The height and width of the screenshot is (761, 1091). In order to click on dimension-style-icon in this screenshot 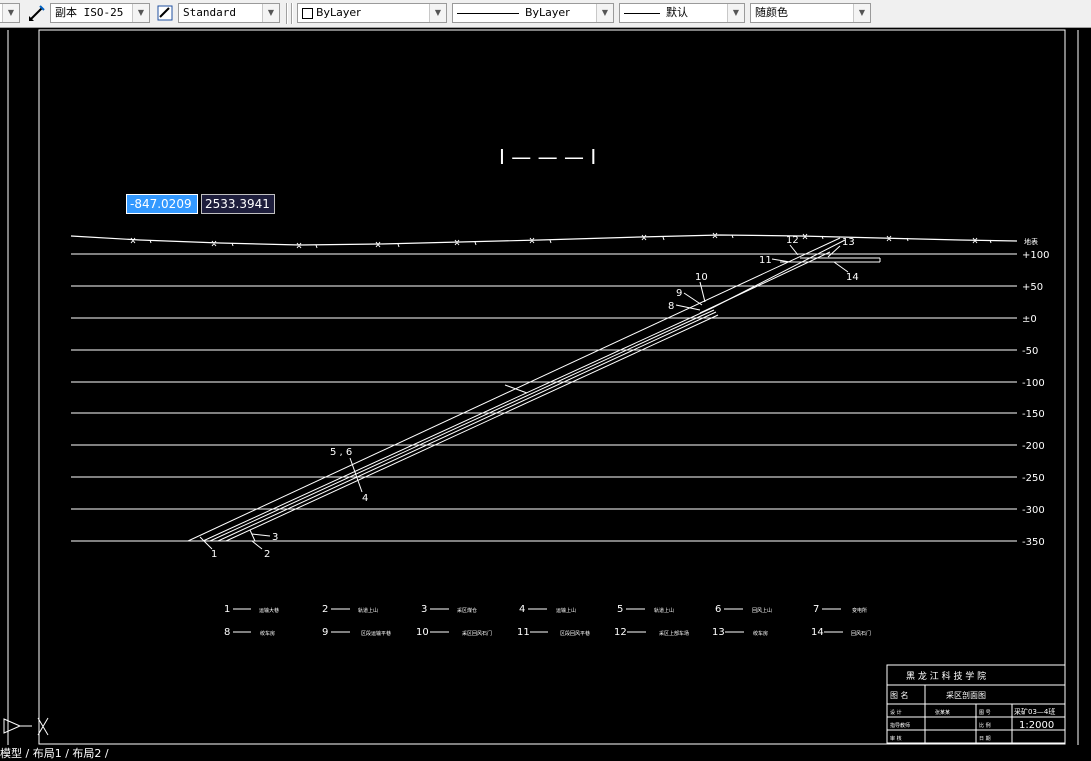, I will do `click(37, 13)`.